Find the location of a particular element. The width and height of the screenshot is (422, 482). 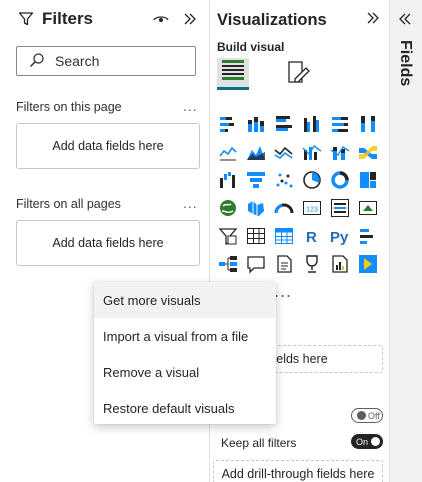

line-clustered-column-icon is located at coordinates (312, 152).